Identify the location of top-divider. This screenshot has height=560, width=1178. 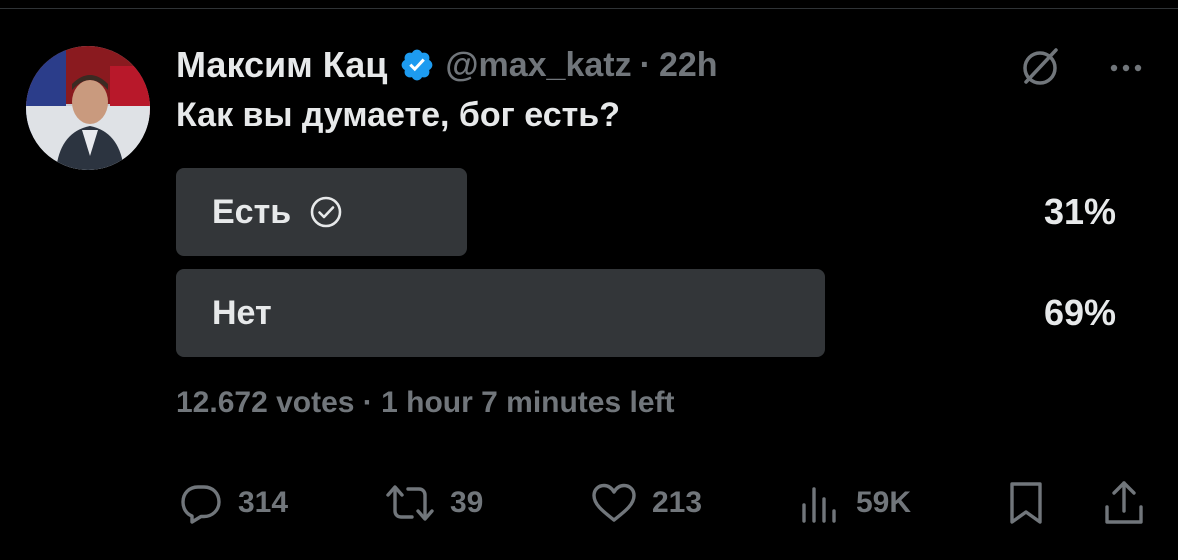
(589, 8).